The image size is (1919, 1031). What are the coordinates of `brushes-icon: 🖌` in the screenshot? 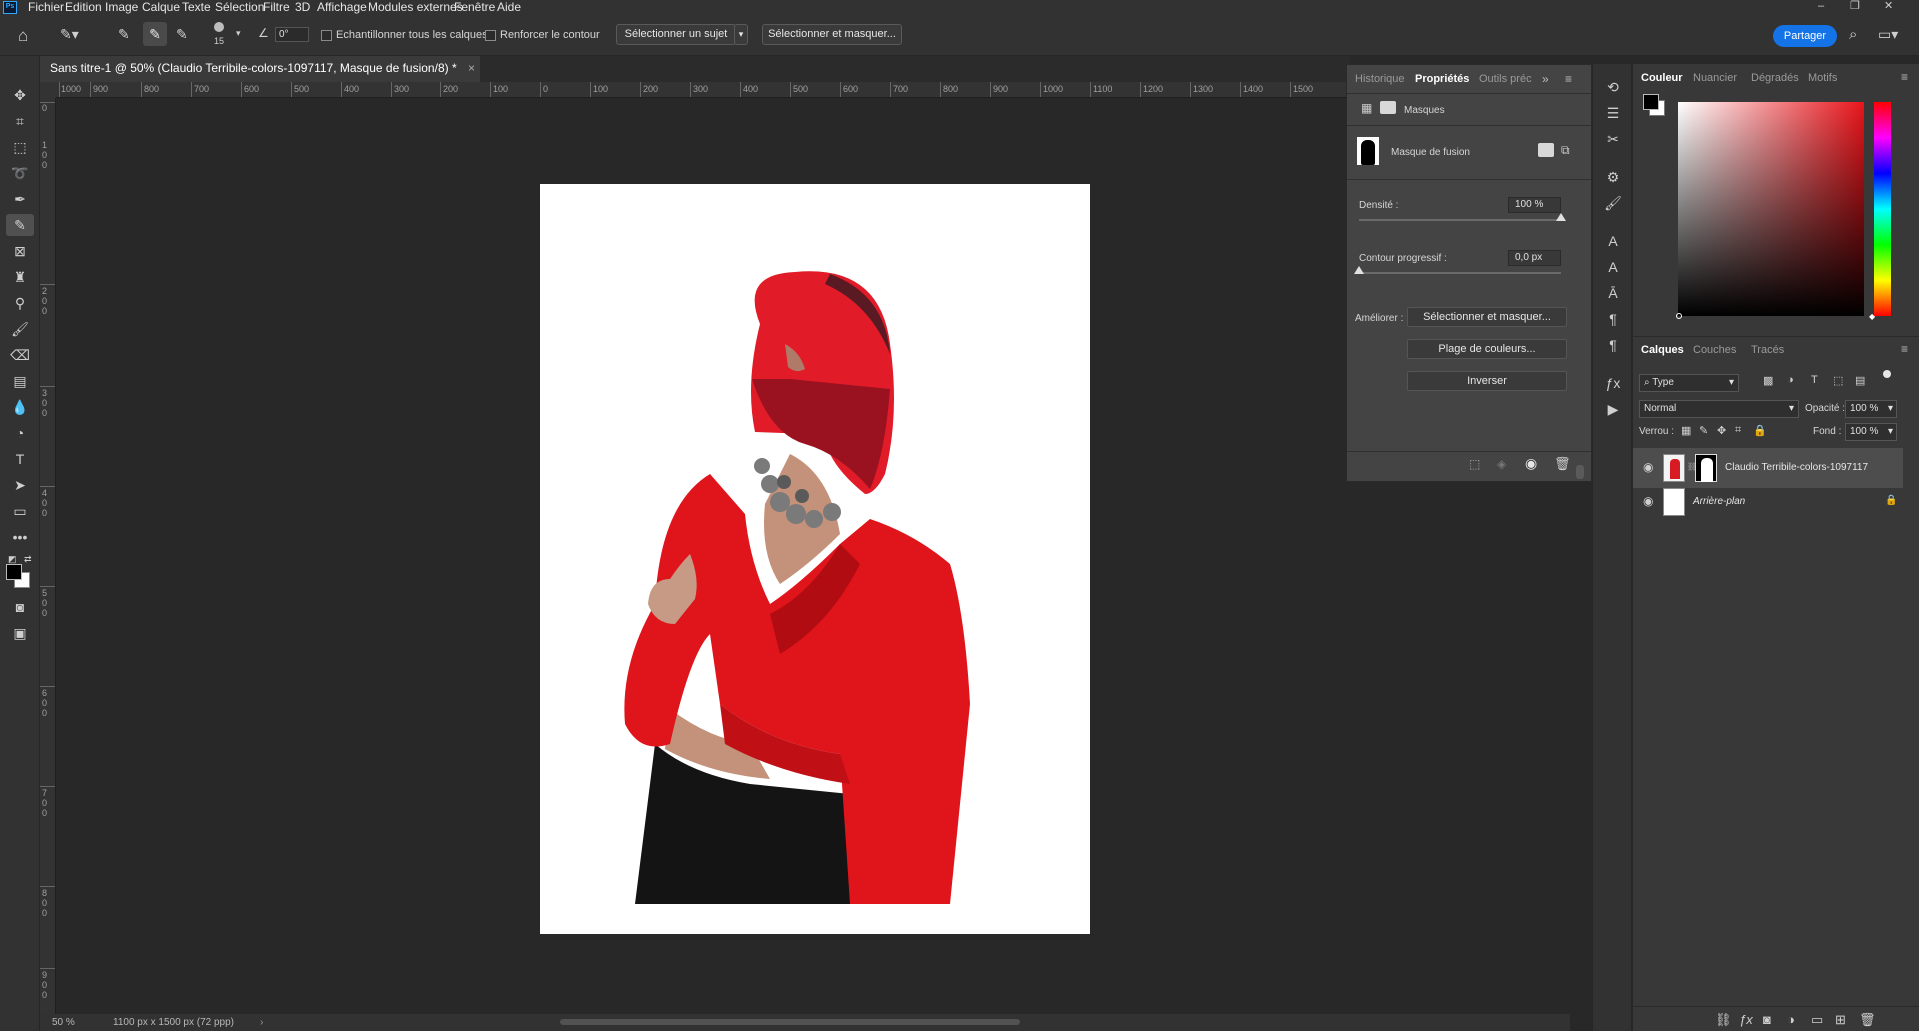 It's located at (1613, 203).